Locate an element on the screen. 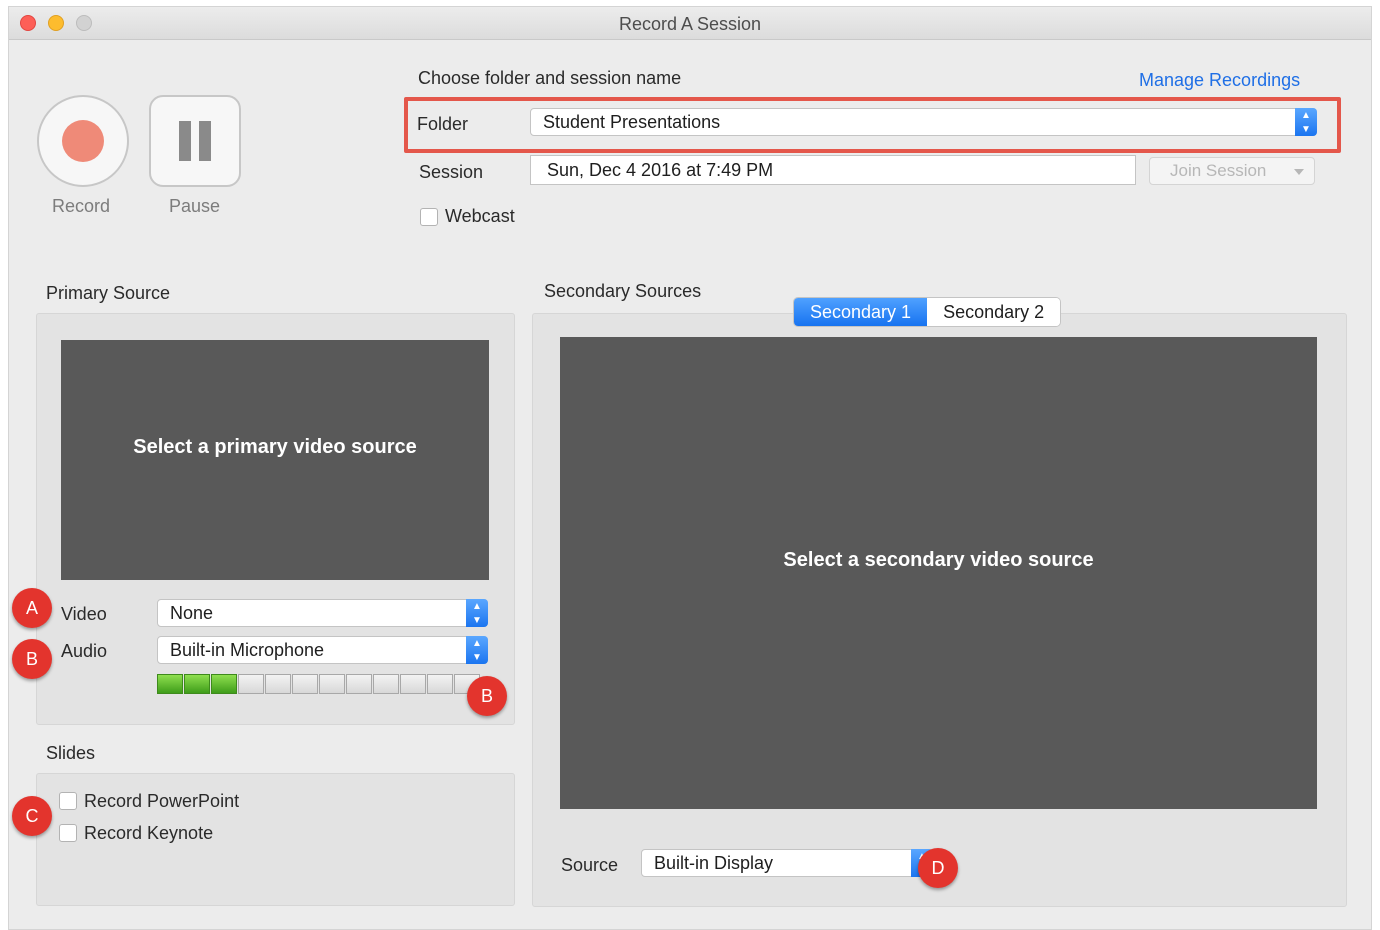 This screenshot has width=1380, height=930. tab-secondary-2: Secondary 2 is located at coordinates (994, 312).